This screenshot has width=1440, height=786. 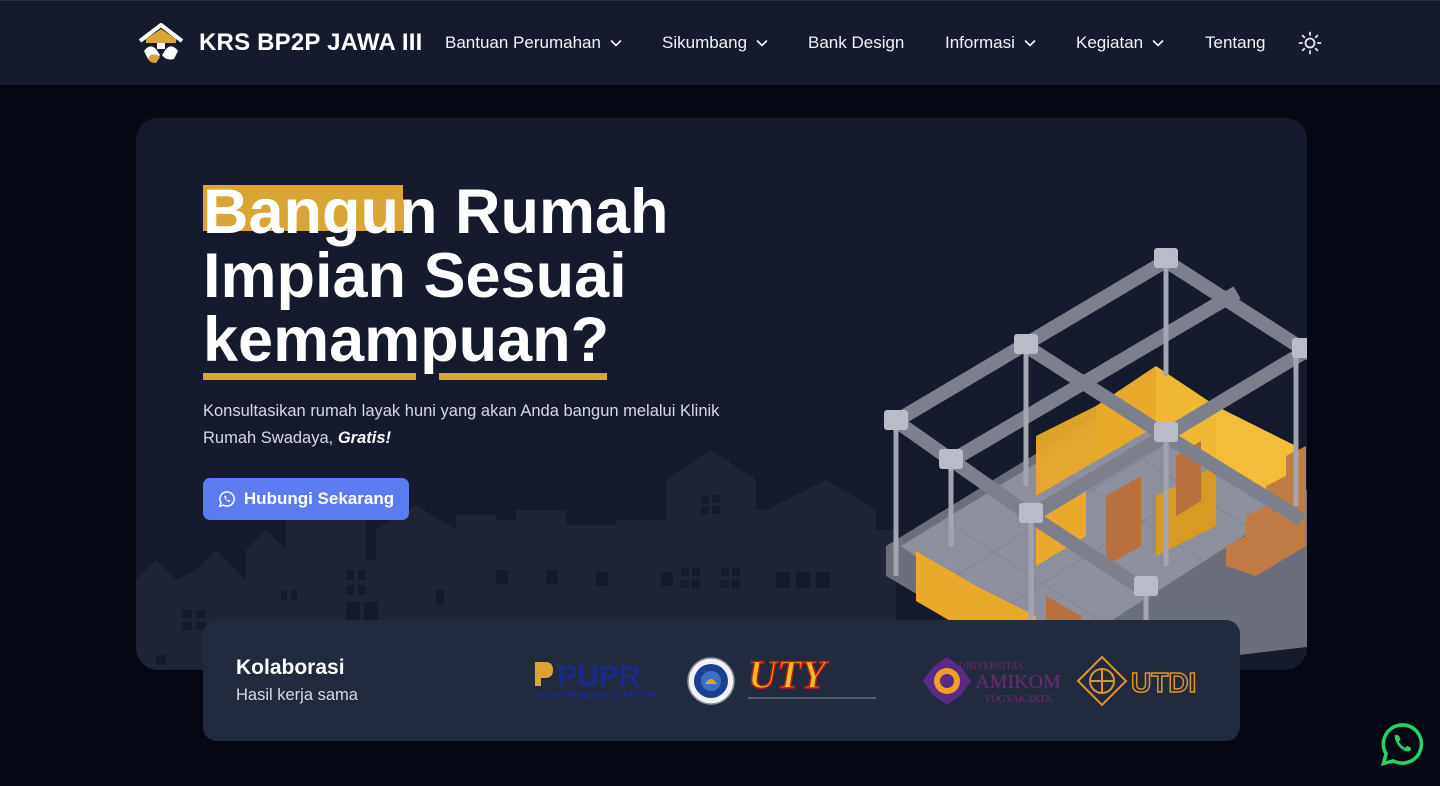 What do you see at coordinates (553, 212) in the screenshot?
I see `title-line1-rest: Rumah` at bounding box center [553, 212].